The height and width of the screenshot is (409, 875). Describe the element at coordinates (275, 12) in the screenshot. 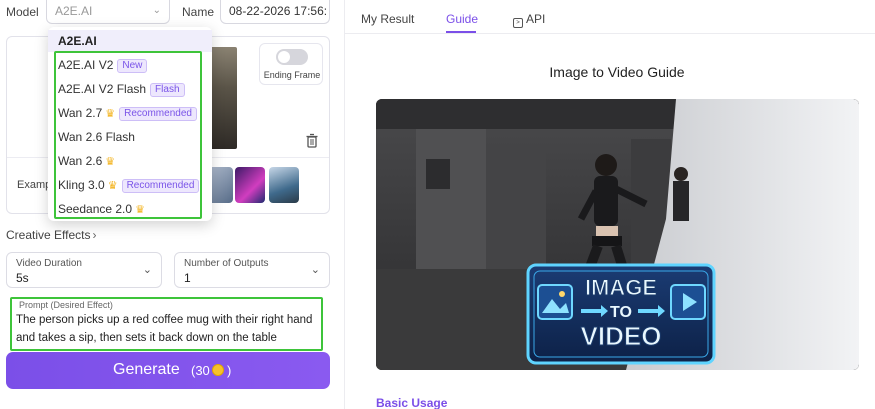

I see `name-input: 08-22-2026 17:56:` at that location.